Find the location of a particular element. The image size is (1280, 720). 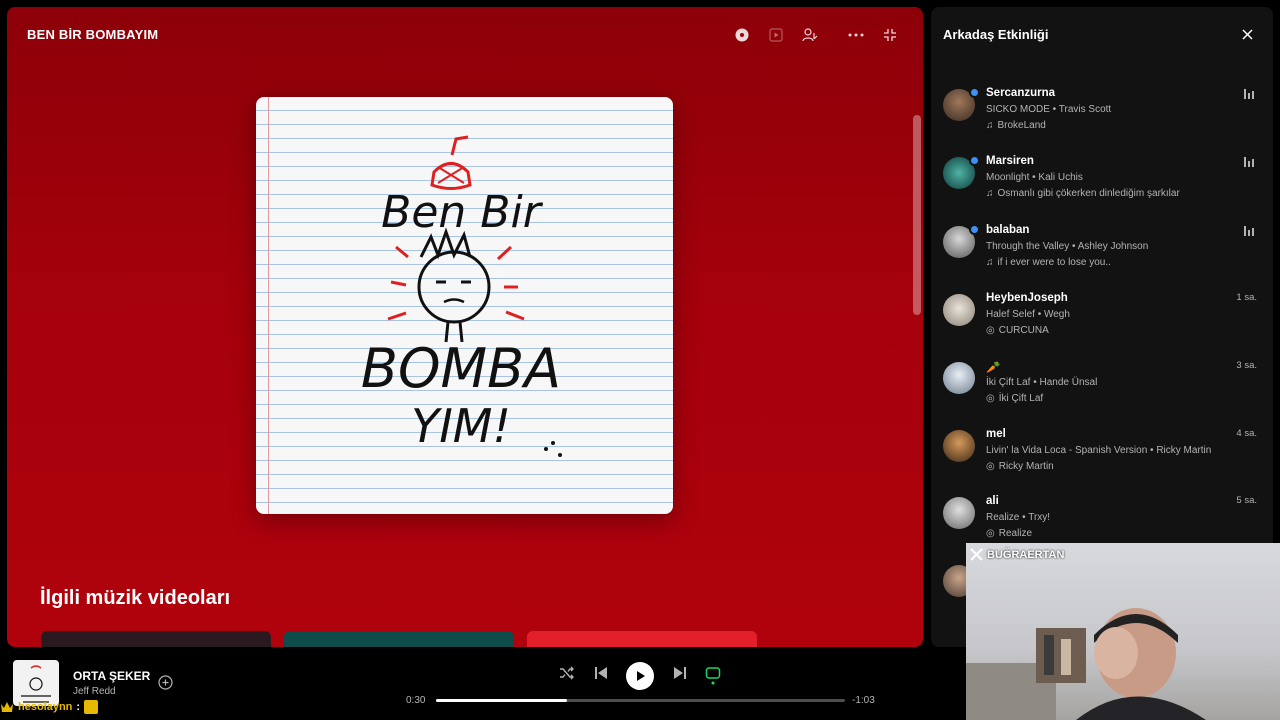

friend-song: SICKO MODE • Travis Scott is located at coordinates (1048, 109).